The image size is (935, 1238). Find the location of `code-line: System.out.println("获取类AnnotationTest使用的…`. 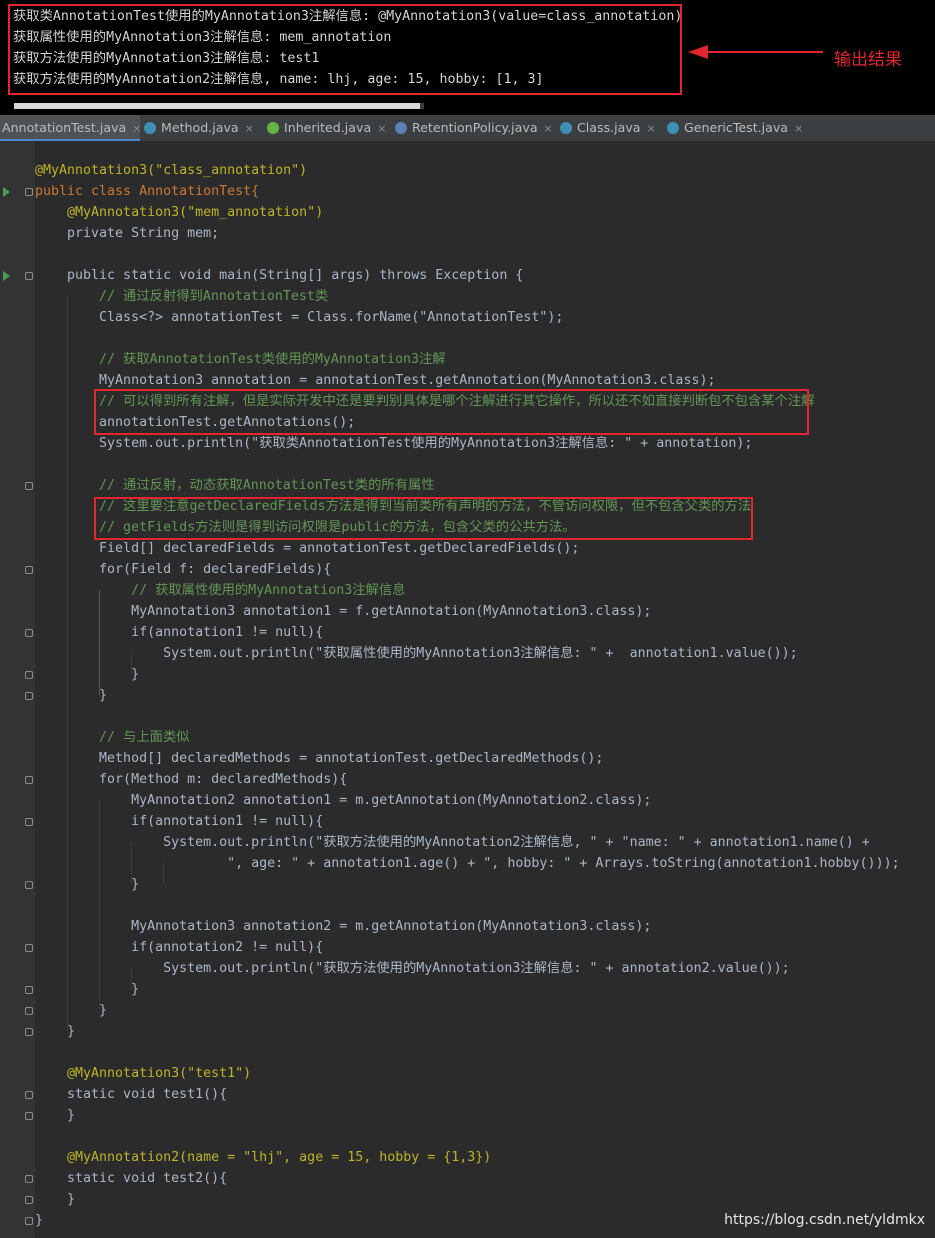

code-line: System.out.println("获取类AnnotationTest使用的… is located at coordinates (393, 443).